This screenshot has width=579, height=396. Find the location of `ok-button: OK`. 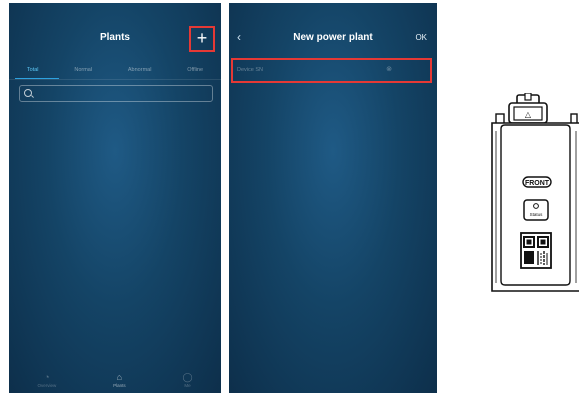

ok-button: OK is located at coordinates (421, 37).